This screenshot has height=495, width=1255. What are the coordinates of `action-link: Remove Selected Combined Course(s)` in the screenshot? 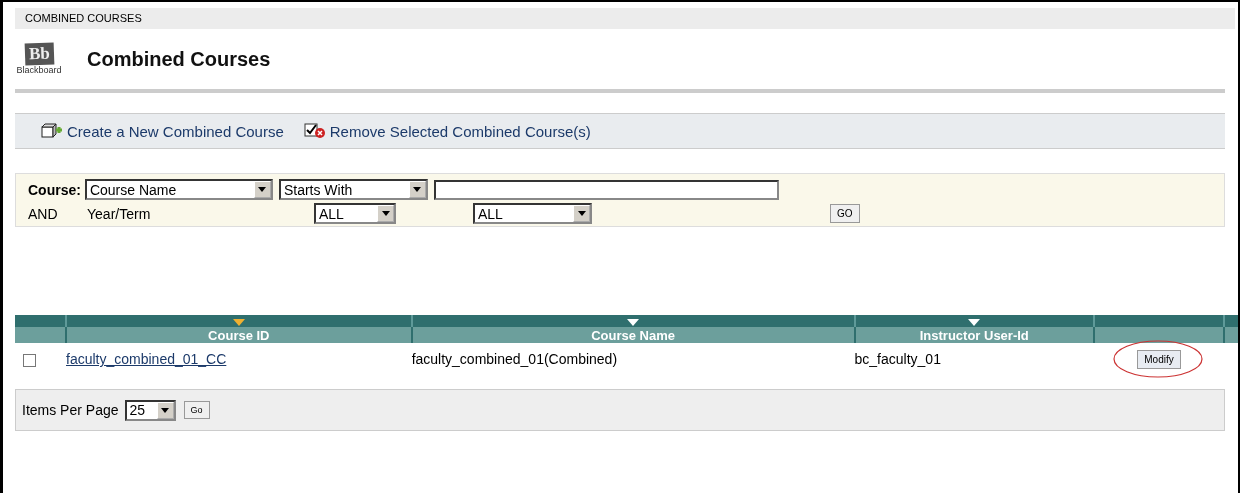 It's located at (447, 131).